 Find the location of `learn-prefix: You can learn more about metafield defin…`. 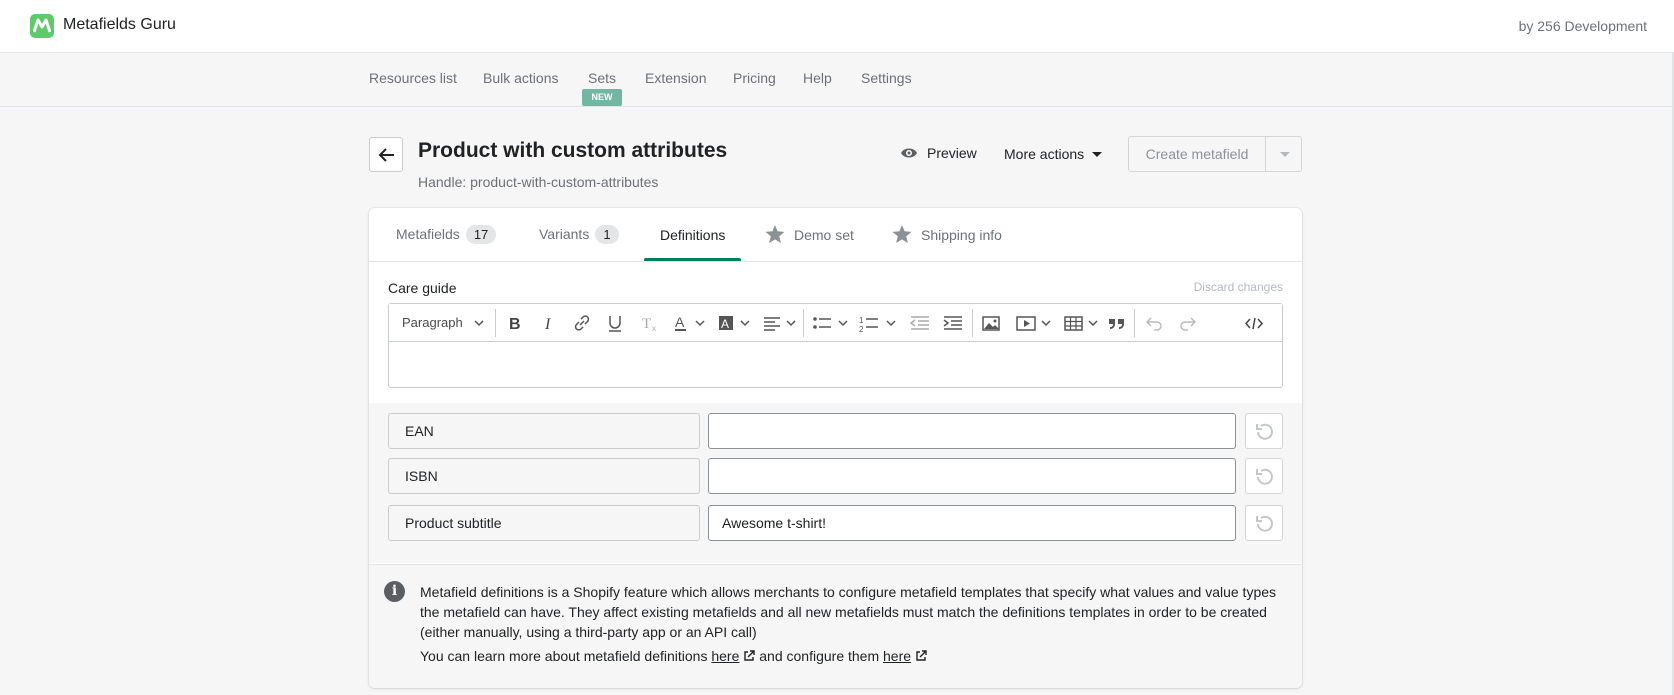

learn-prefix: You can learn more about metafield defin… is located at coordinates (564, 656).